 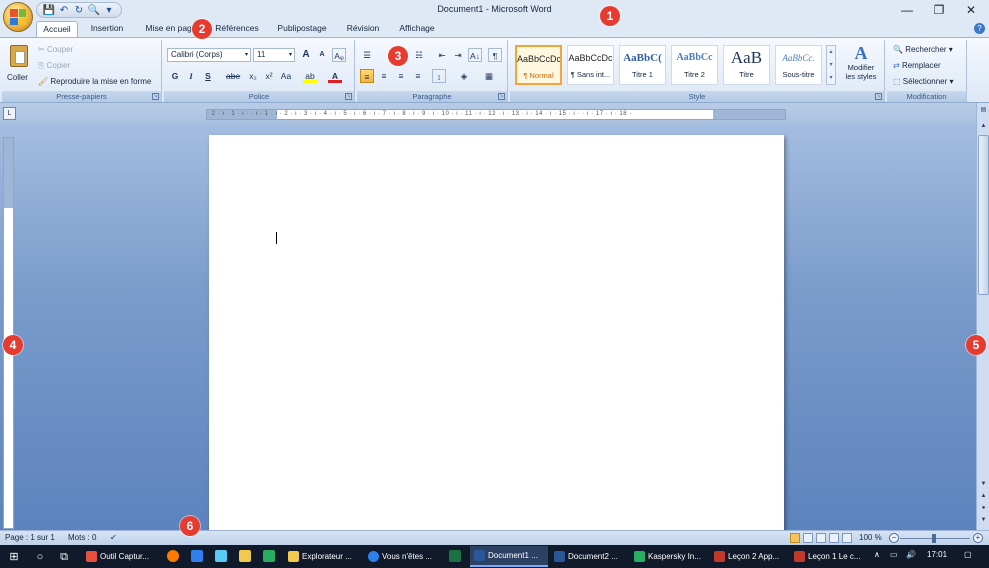 I want to click on word-count: Mots : 0, so click(x=82, y=537).